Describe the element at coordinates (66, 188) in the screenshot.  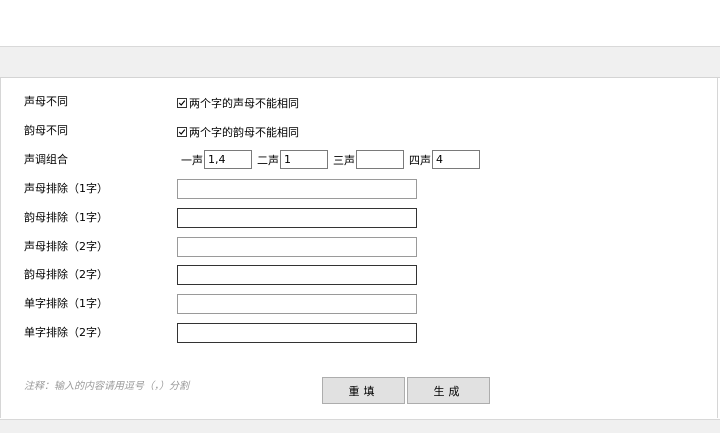
I see `initial-exclude-1-label: 声母排除（1字）` at that location.